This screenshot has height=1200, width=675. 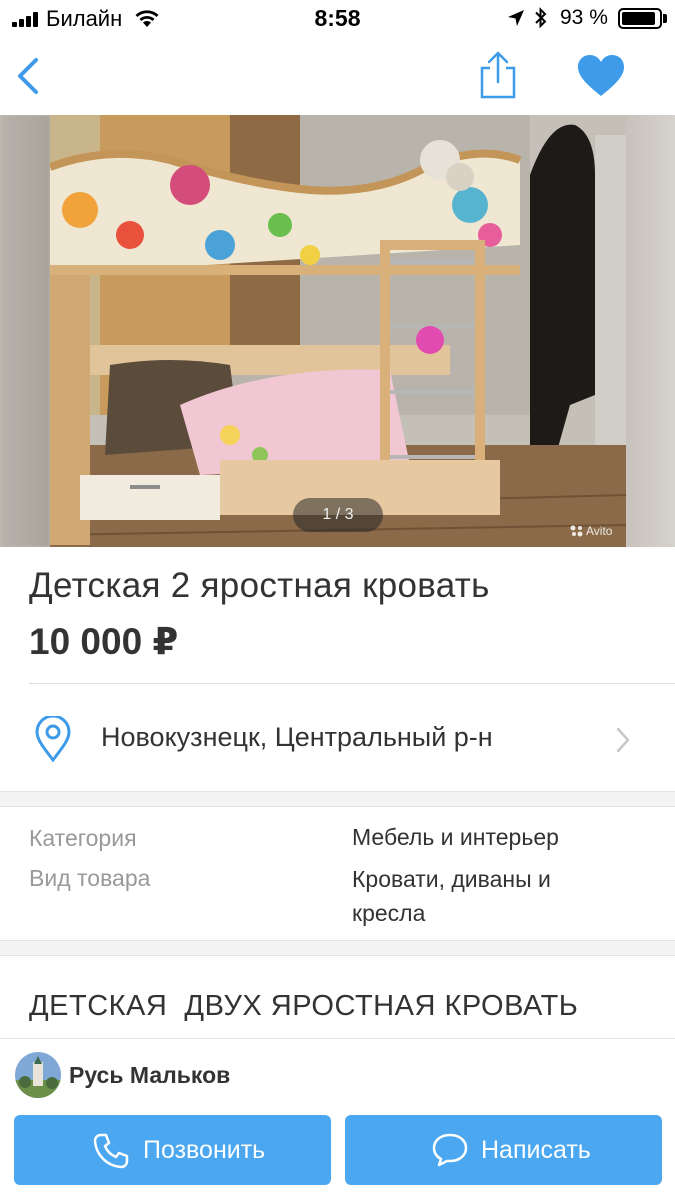 I want to click on gallery-side-blur-right, so click(x=650, y=331).